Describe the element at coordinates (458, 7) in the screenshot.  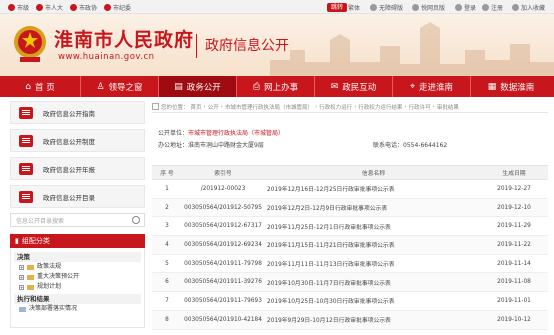
I see `user-icon` at that location.